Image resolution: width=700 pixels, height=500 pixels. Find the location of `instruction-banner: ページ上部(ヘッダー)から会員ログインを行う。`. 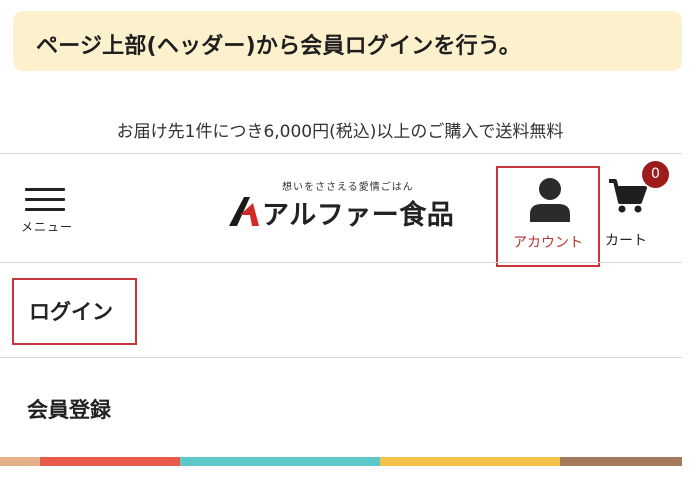

instruction-banner: ページ上部(ヘッダー)から会員ログインを行う。 is located at coordinates (347, 41).